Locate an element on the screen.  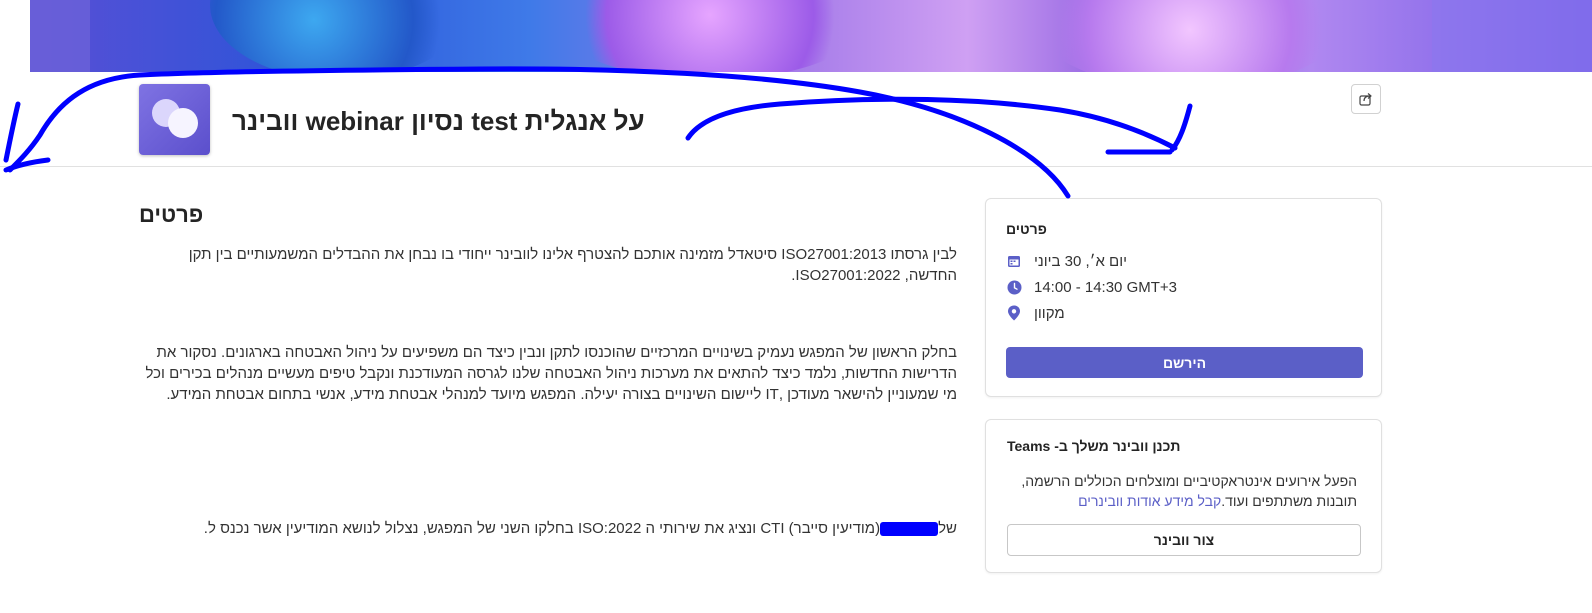
event-date: יום א׳, 30 ביוני is located at coordinates (1081, 261).